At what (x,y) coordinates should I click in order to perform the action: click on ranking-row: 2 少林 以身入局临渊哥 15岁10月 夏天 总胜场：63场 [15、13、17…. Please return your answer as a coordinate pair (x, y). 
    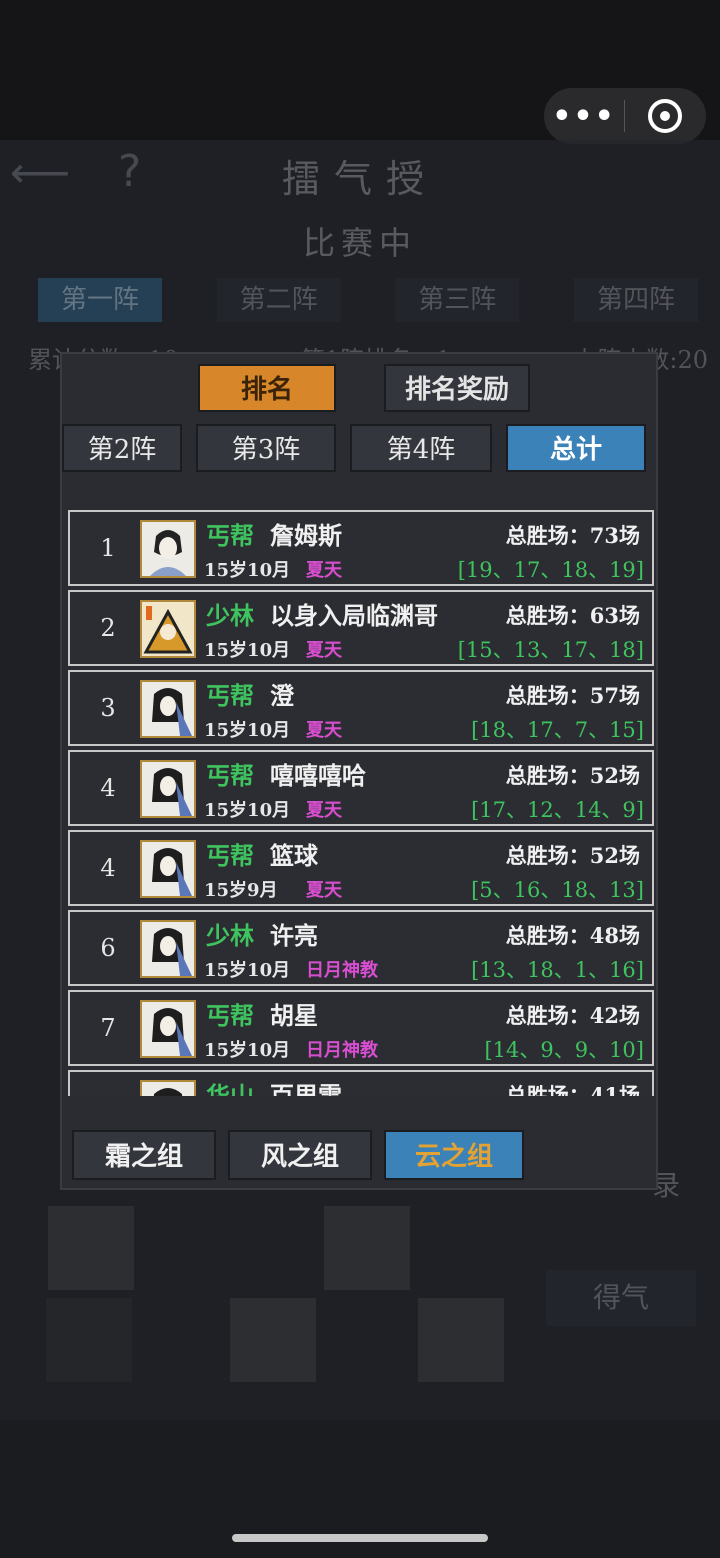
    Looking at the image, I should click on (361, 628).